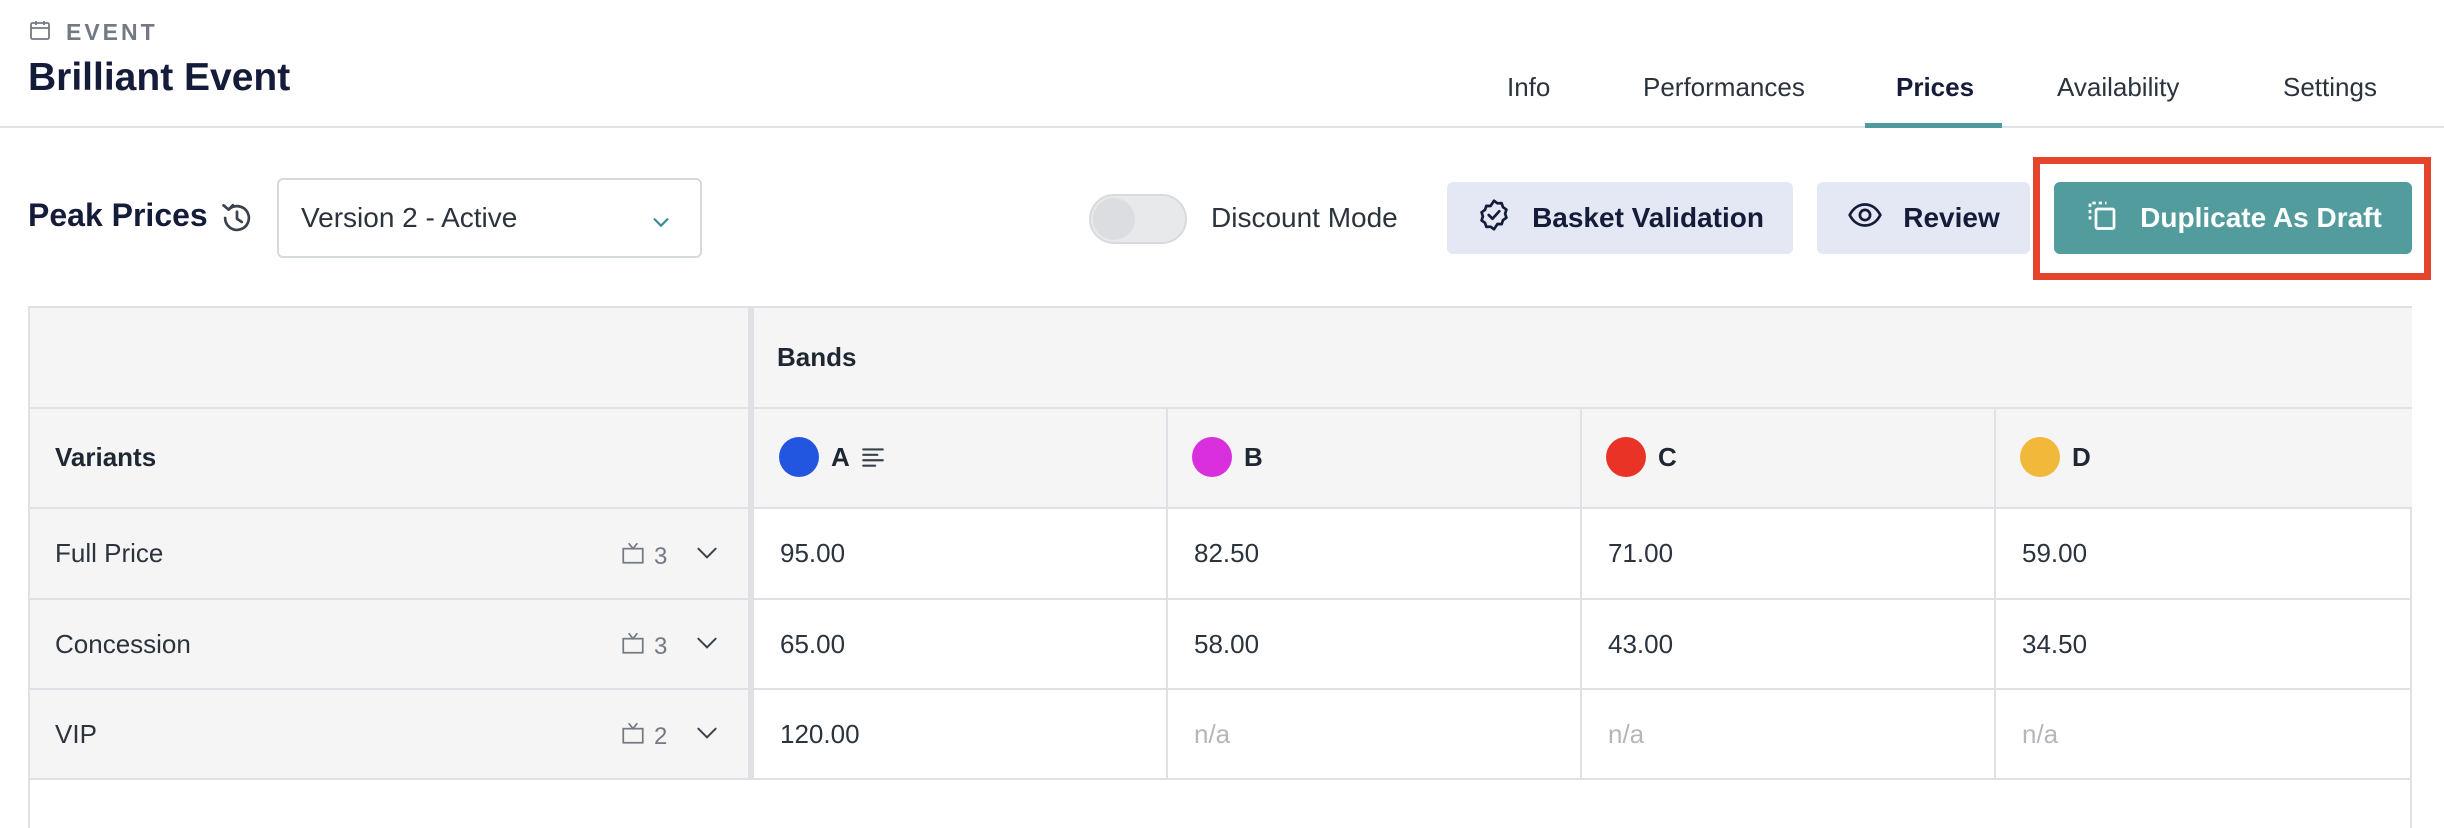  What do you see at coordinates (409, 217) in the screenshot?
I see `version-select-value: Version 2 - Active` at bounding box center [409, 217].